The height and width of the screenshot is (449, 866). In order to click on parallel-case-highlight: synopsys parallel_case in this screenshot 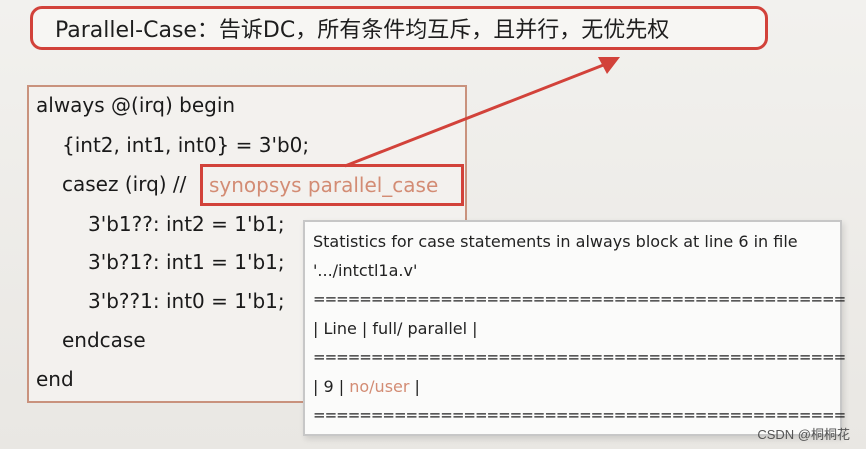, I will do `click(332, 185)`.